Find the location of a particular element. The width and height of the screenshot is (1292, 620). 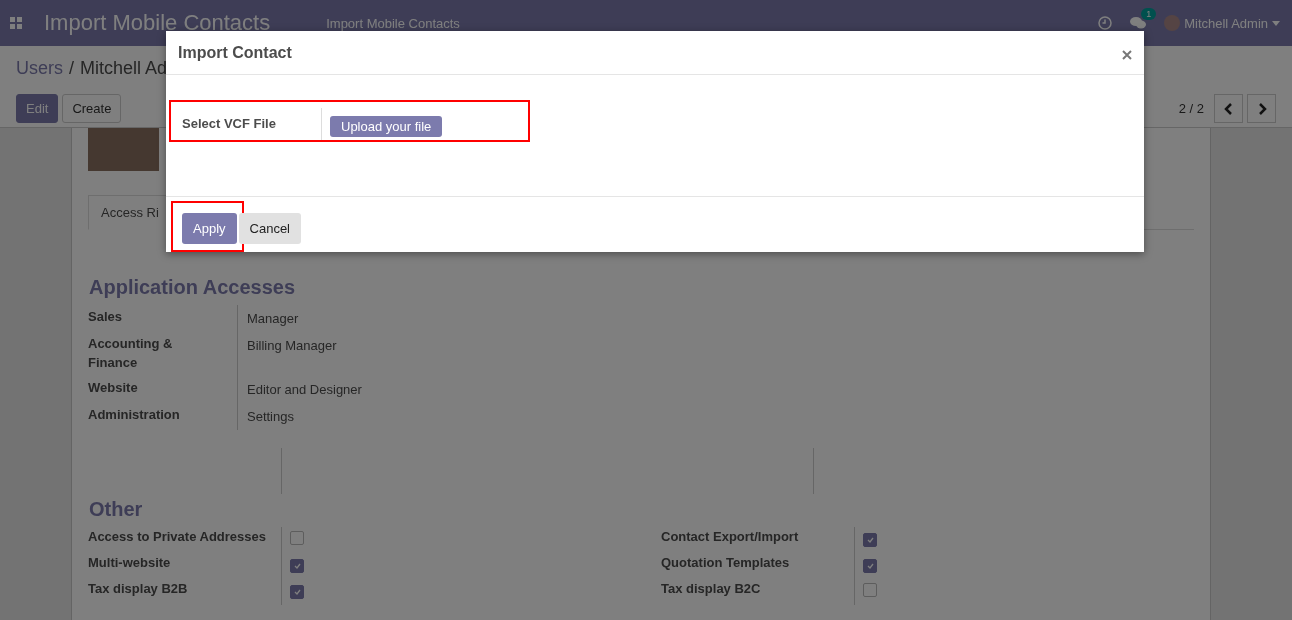

action-button: Create is located at coordinates (92, 108).